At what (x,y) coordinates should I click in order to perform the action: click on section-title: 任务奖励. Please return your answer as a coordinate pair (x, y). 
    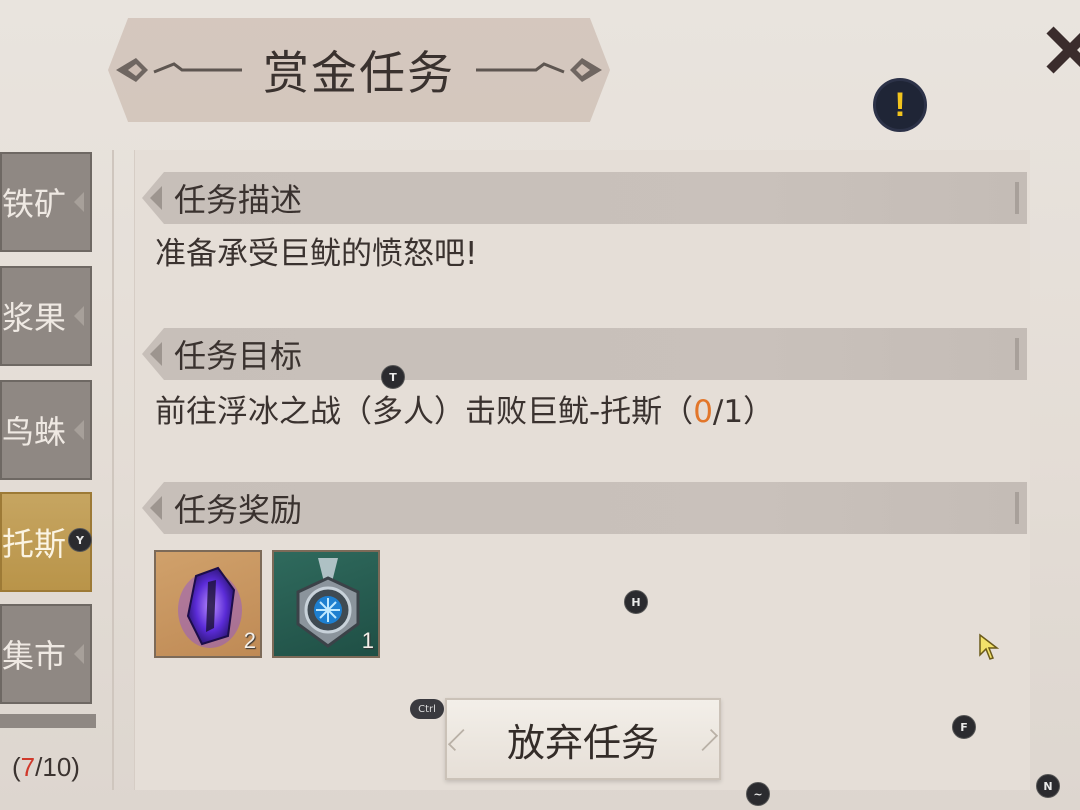
    Looking at the image, I should click on (238, 510).